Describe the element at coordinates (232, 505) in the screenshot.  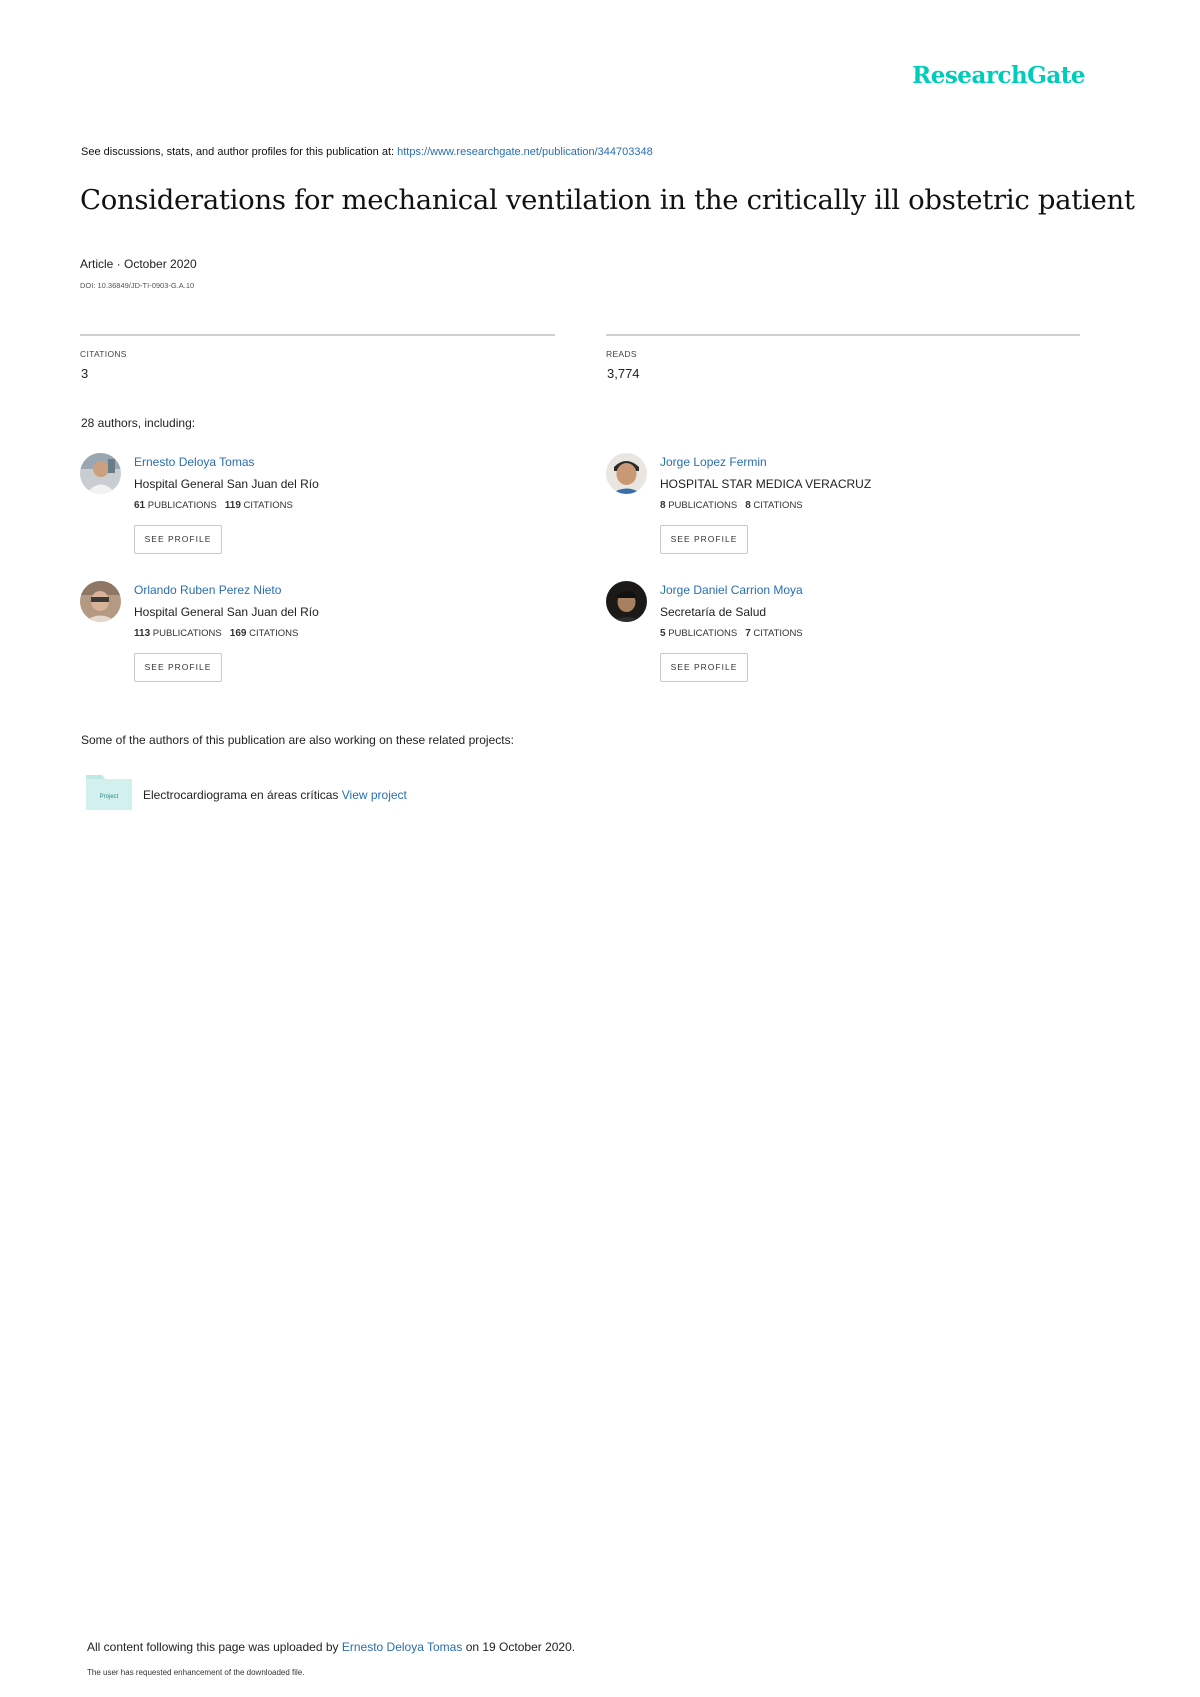
I see `citations-count: 119` at that location.